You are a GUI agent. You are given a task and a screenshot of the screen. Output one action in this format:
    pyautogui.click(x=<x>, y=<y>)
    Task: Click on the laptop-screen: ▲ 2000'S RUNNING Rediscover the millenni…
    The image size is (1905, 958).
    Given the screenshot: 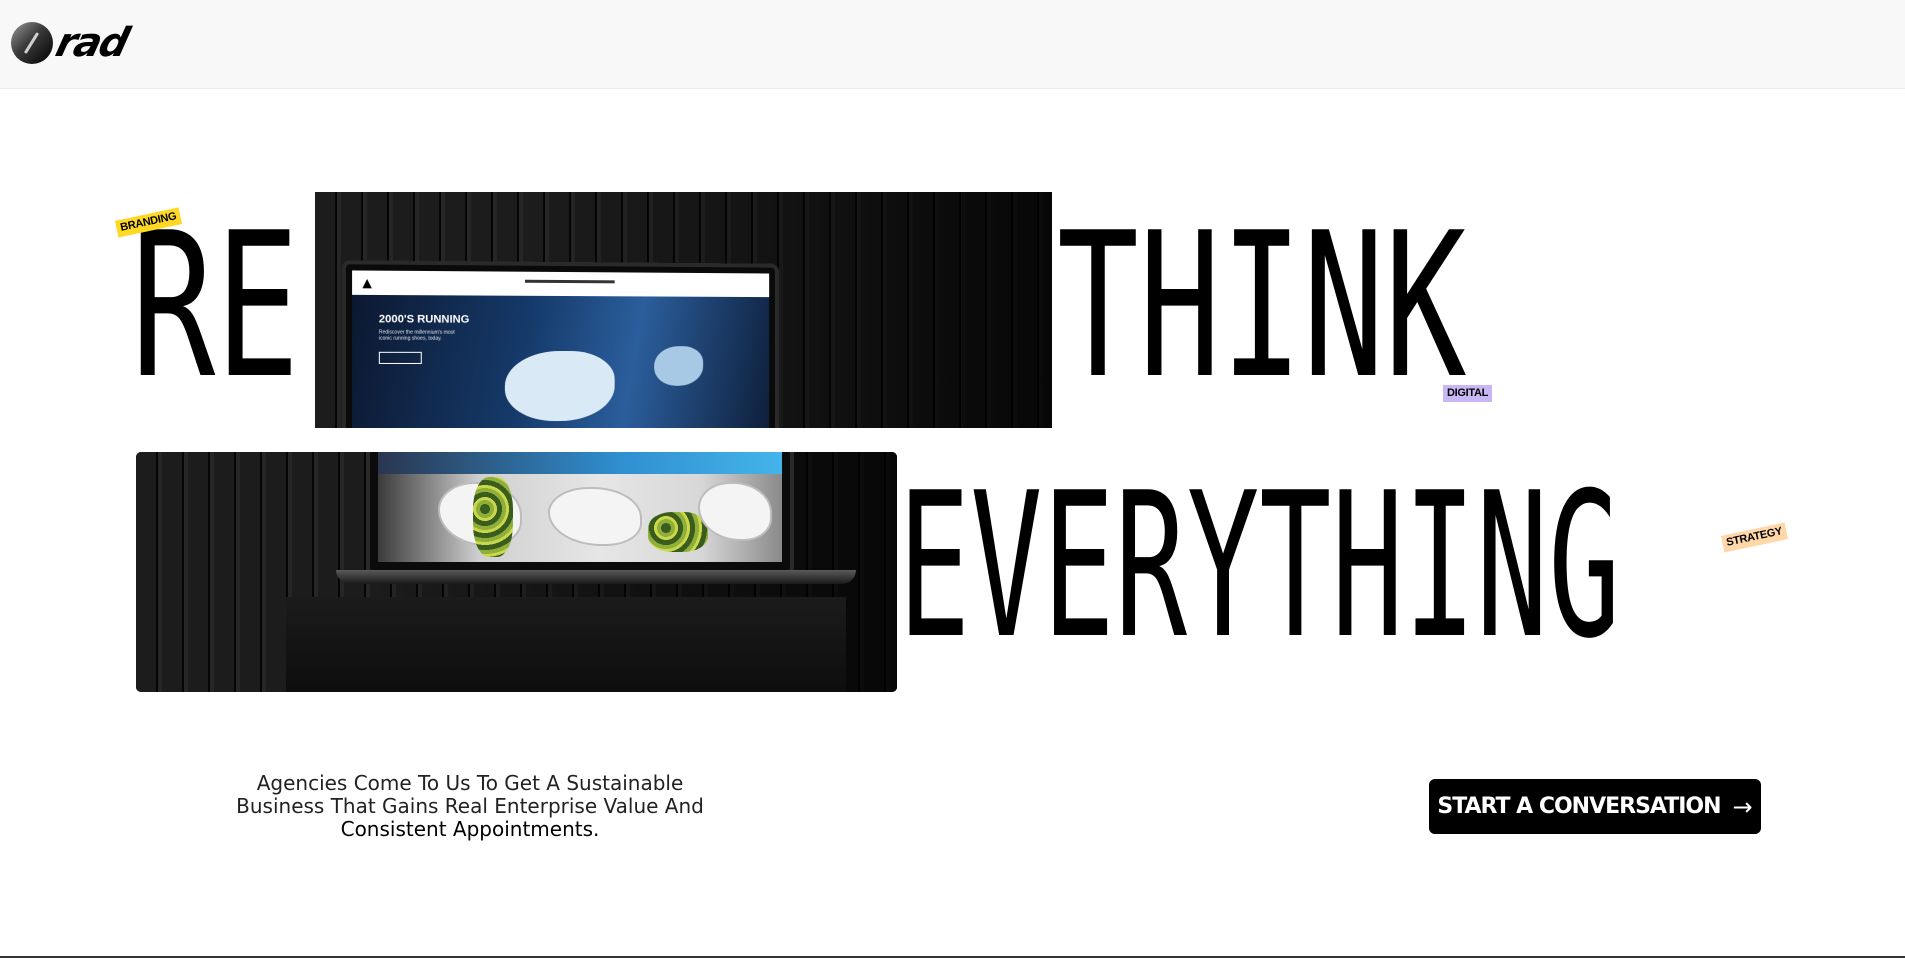 What is the action you would take?
    pyautogui.click(x=560, y=344)
    